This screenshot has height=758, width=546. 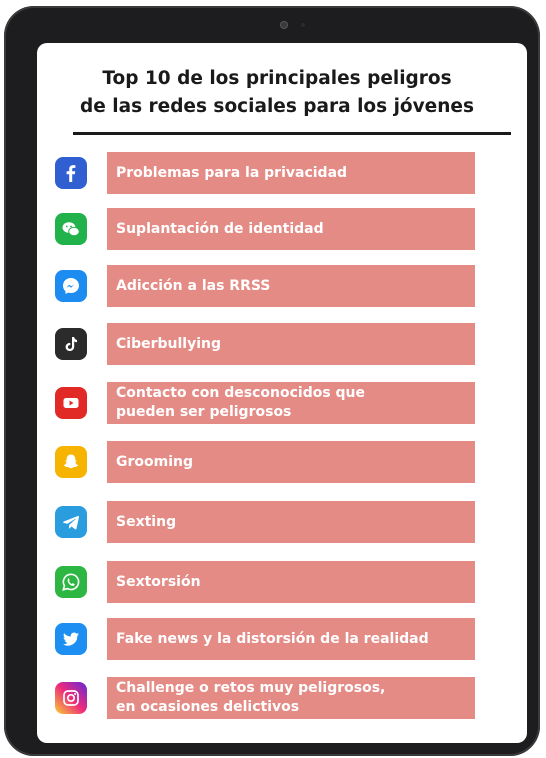 What do you see at coordinates (71, 582) in the screenshot?
I see `whatsapp-icon` at bounding box center [71, 582].